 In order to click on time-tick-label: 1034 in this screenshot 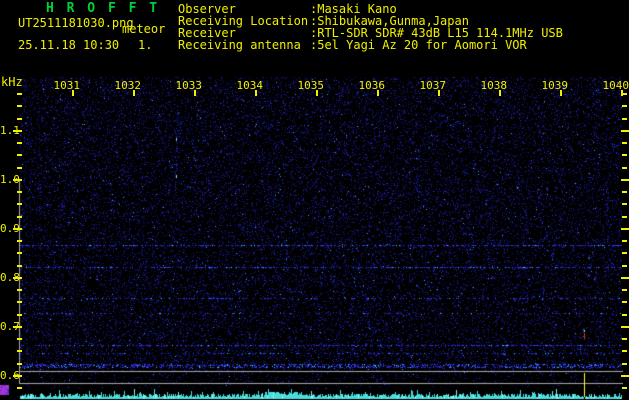, I will do `click(250, 85)`.